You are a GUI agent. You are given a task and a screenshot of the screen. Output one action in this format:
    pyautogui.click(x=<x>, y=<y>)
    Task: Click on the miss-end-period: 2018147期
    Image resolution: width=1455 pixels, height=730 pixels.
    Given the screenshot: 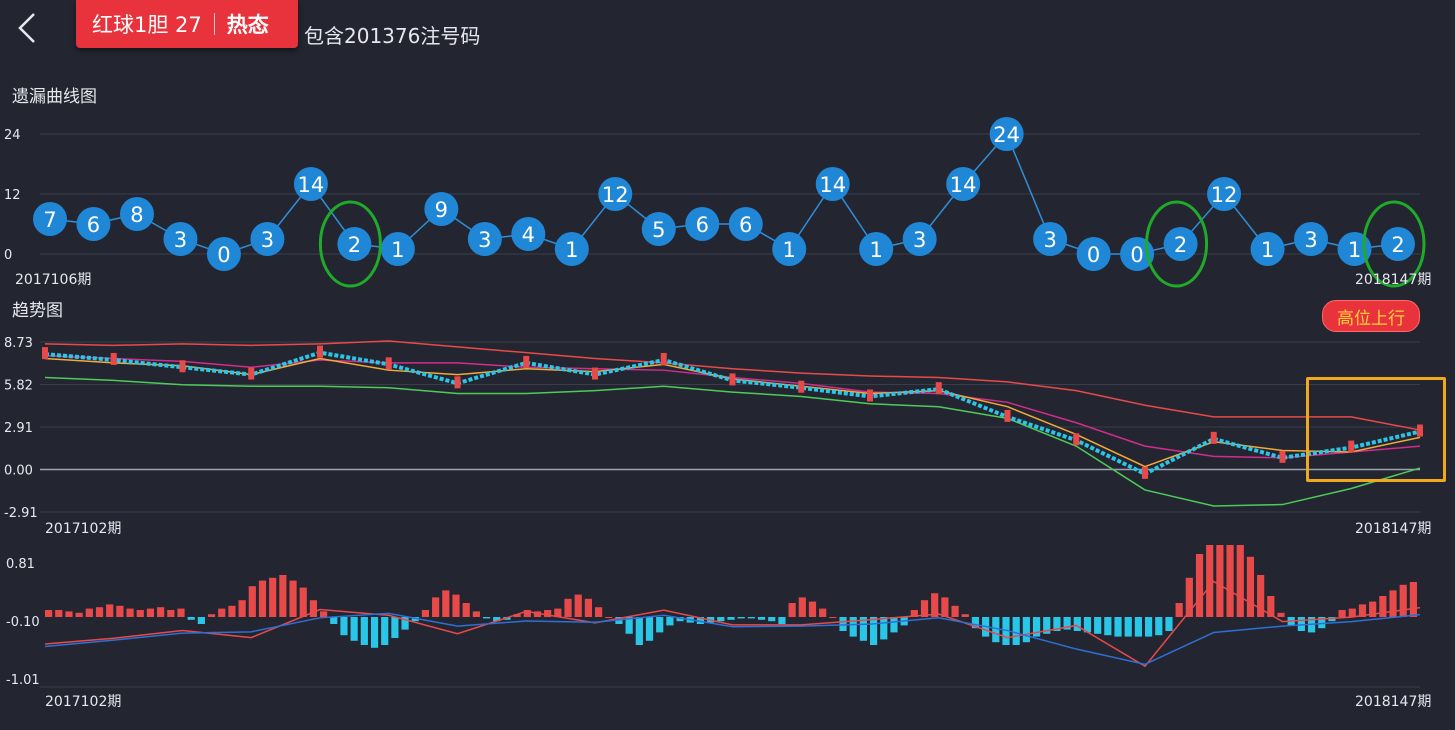 What is the action you would take?
    pyautogui.click(x=1393, y=280)
    